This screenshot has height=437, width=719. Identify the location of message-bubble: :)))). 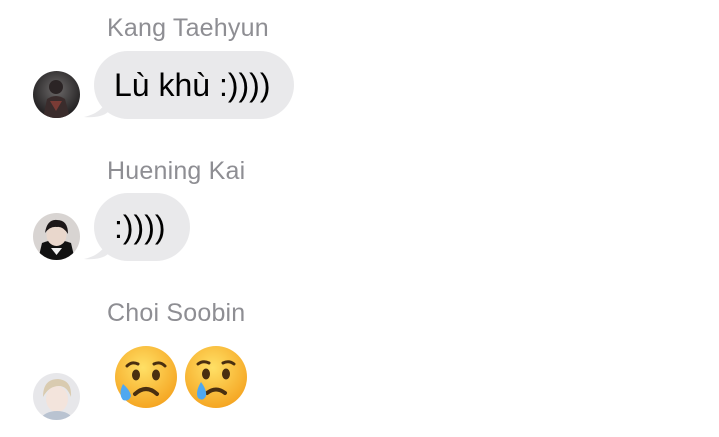
(142, 227).